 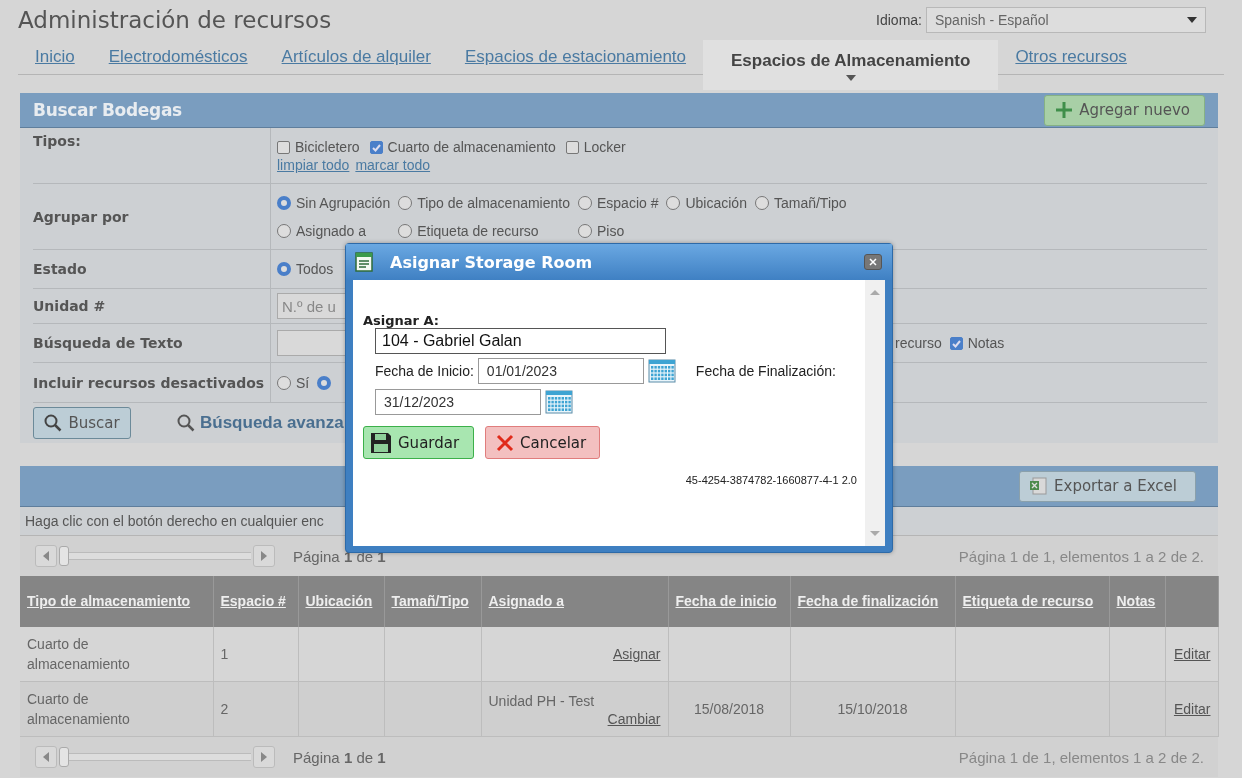 I want to click on checkbox-label: Notas, so click(x=986, y=343).